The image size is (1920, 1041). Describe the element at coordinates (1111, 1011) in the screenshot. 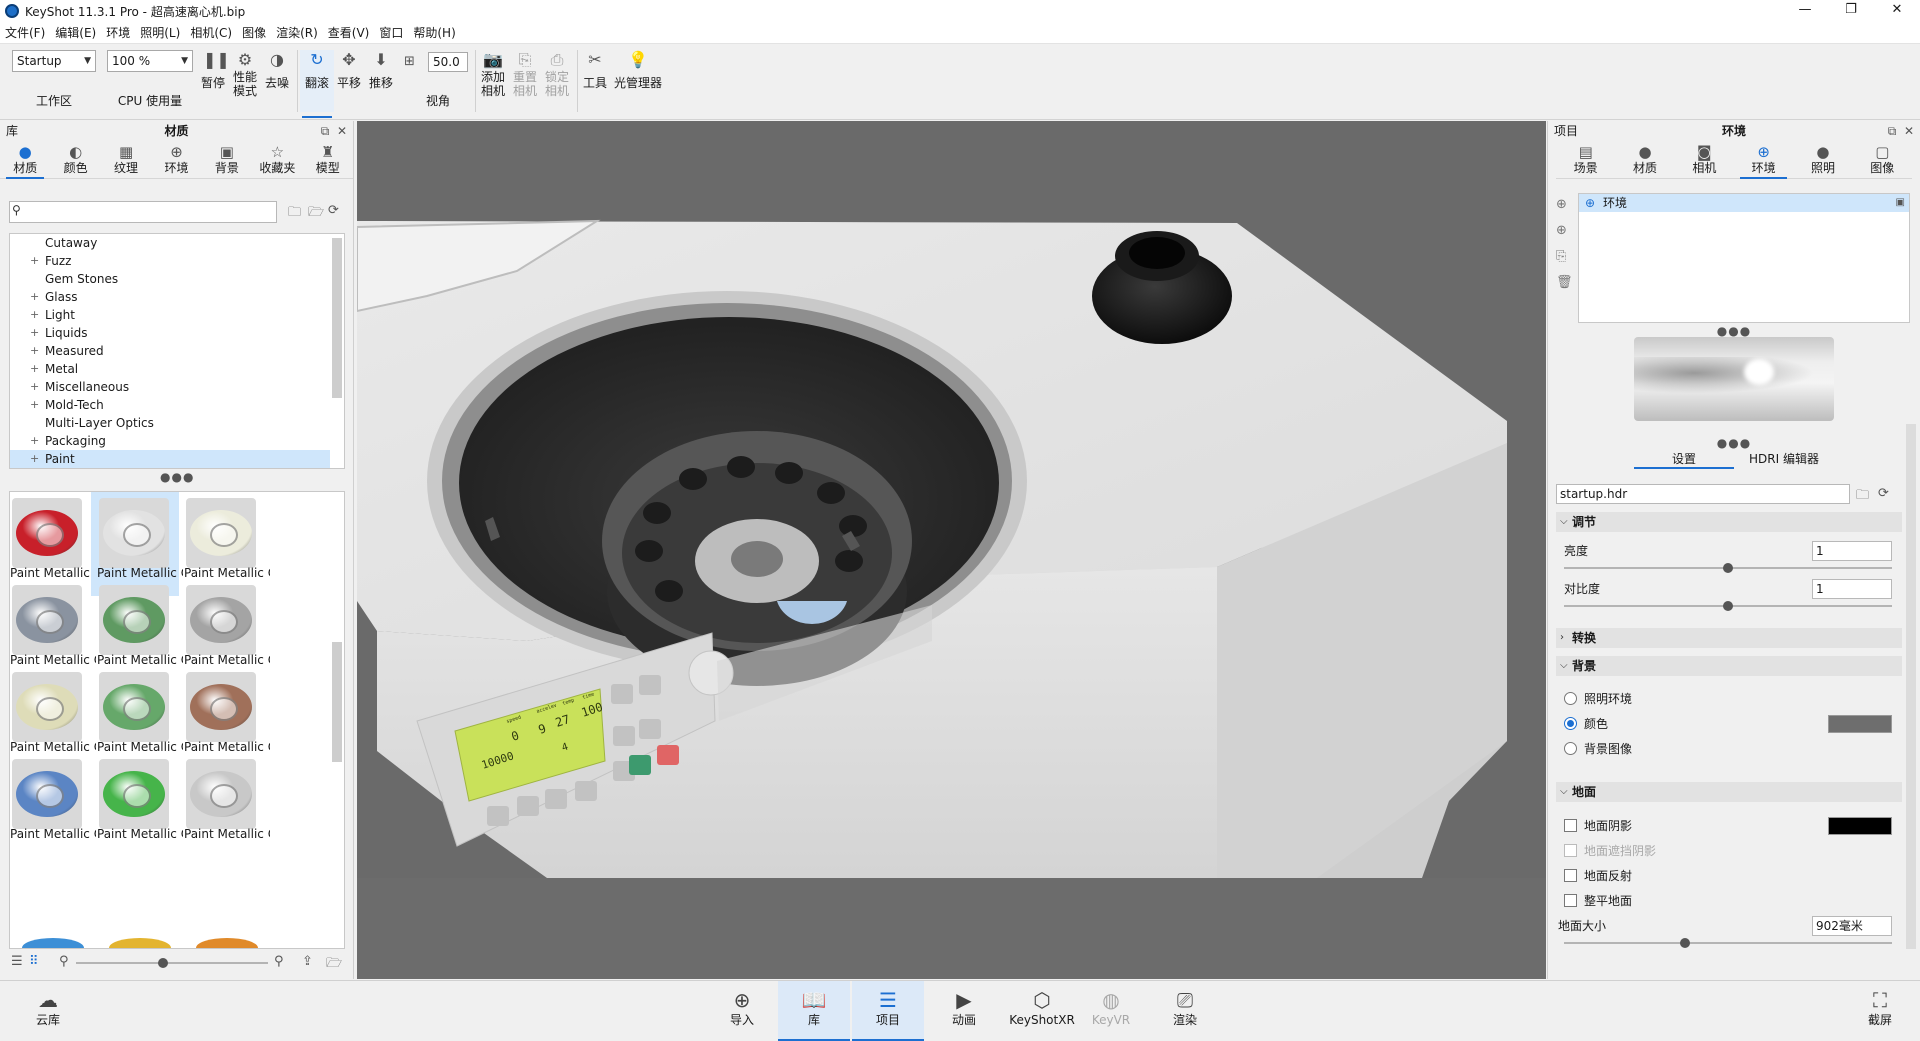

I see `keyvr-button: ◍ KeyVR` at that location.